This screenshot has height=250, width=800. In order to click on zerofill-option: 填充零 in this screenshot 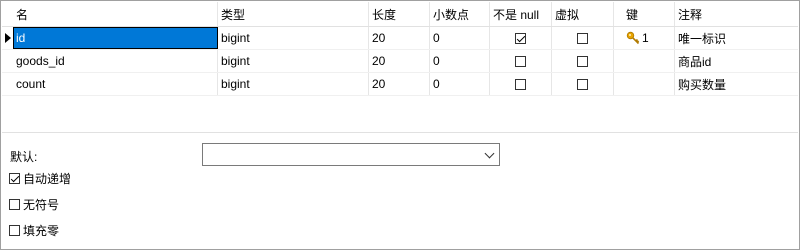, I will do `click(34, 230)`.